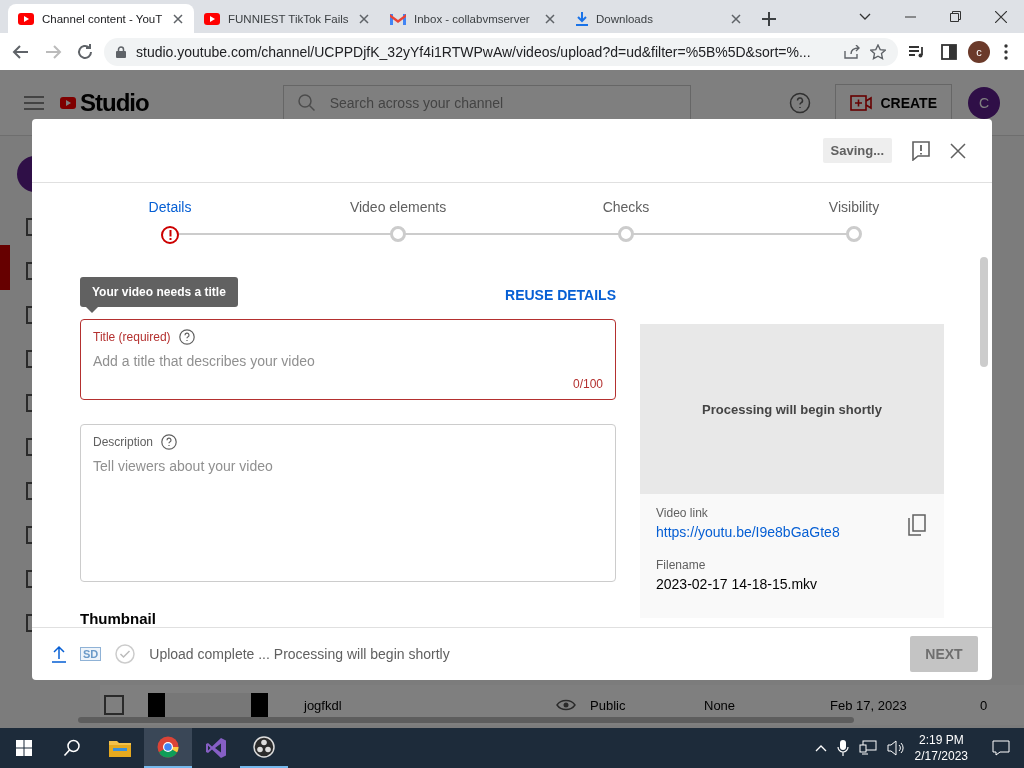  I want to click on star-icon, so click(878, 51).